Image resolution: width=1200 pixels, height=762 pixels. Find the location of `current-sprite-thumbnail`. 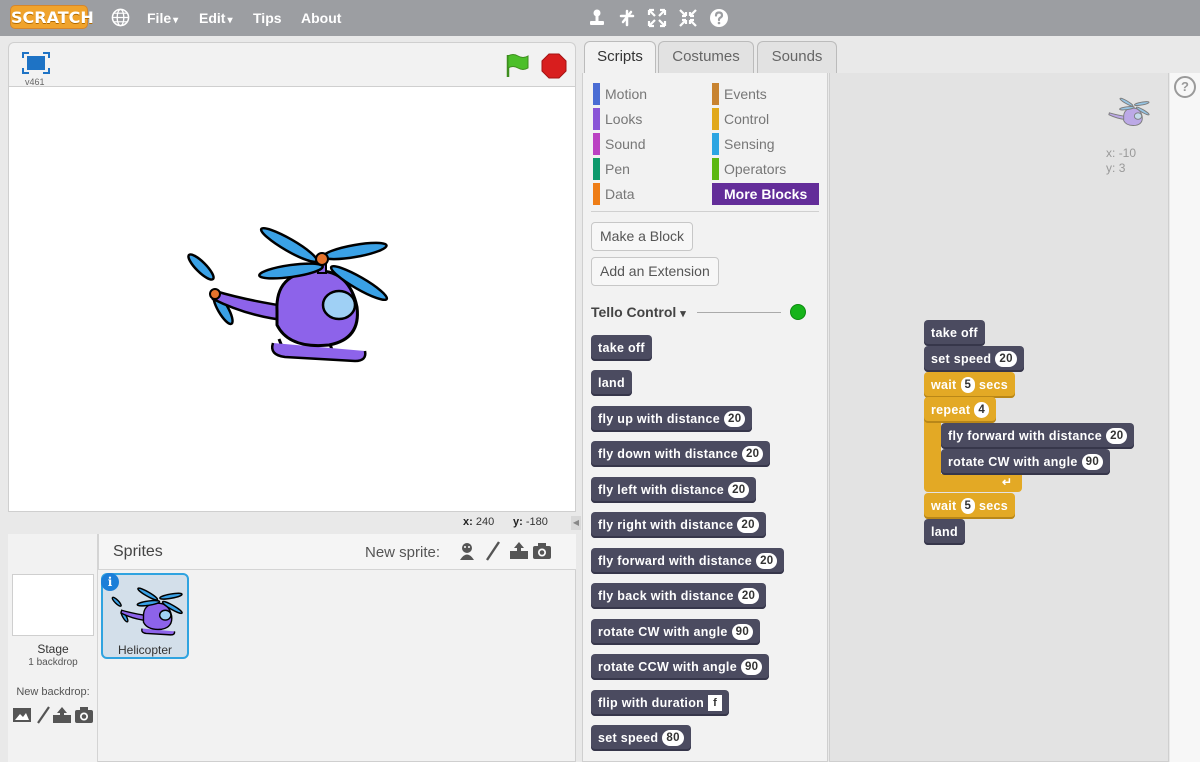

current-sprite-thumbnail is located at coordinates (1129, 111).